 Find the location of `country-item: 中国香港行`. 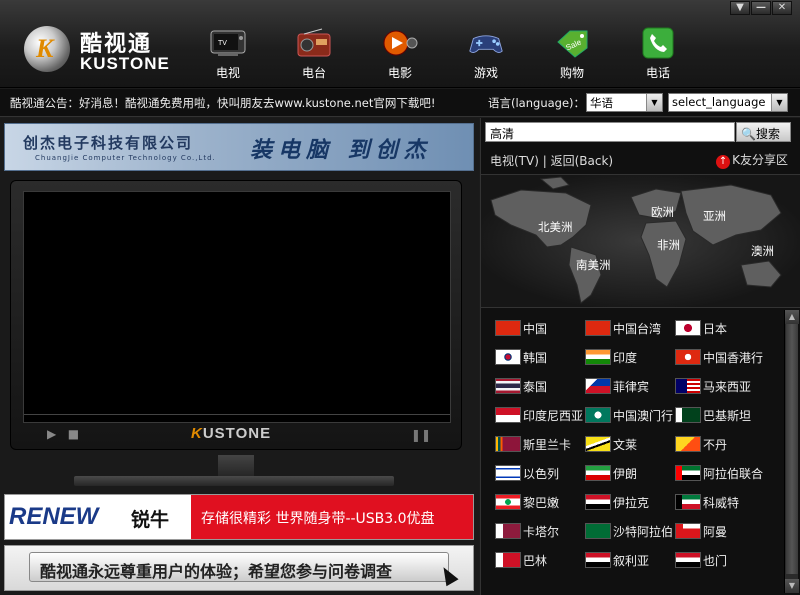

country-item: 中国香港行 is located at coordinates (719, 357).